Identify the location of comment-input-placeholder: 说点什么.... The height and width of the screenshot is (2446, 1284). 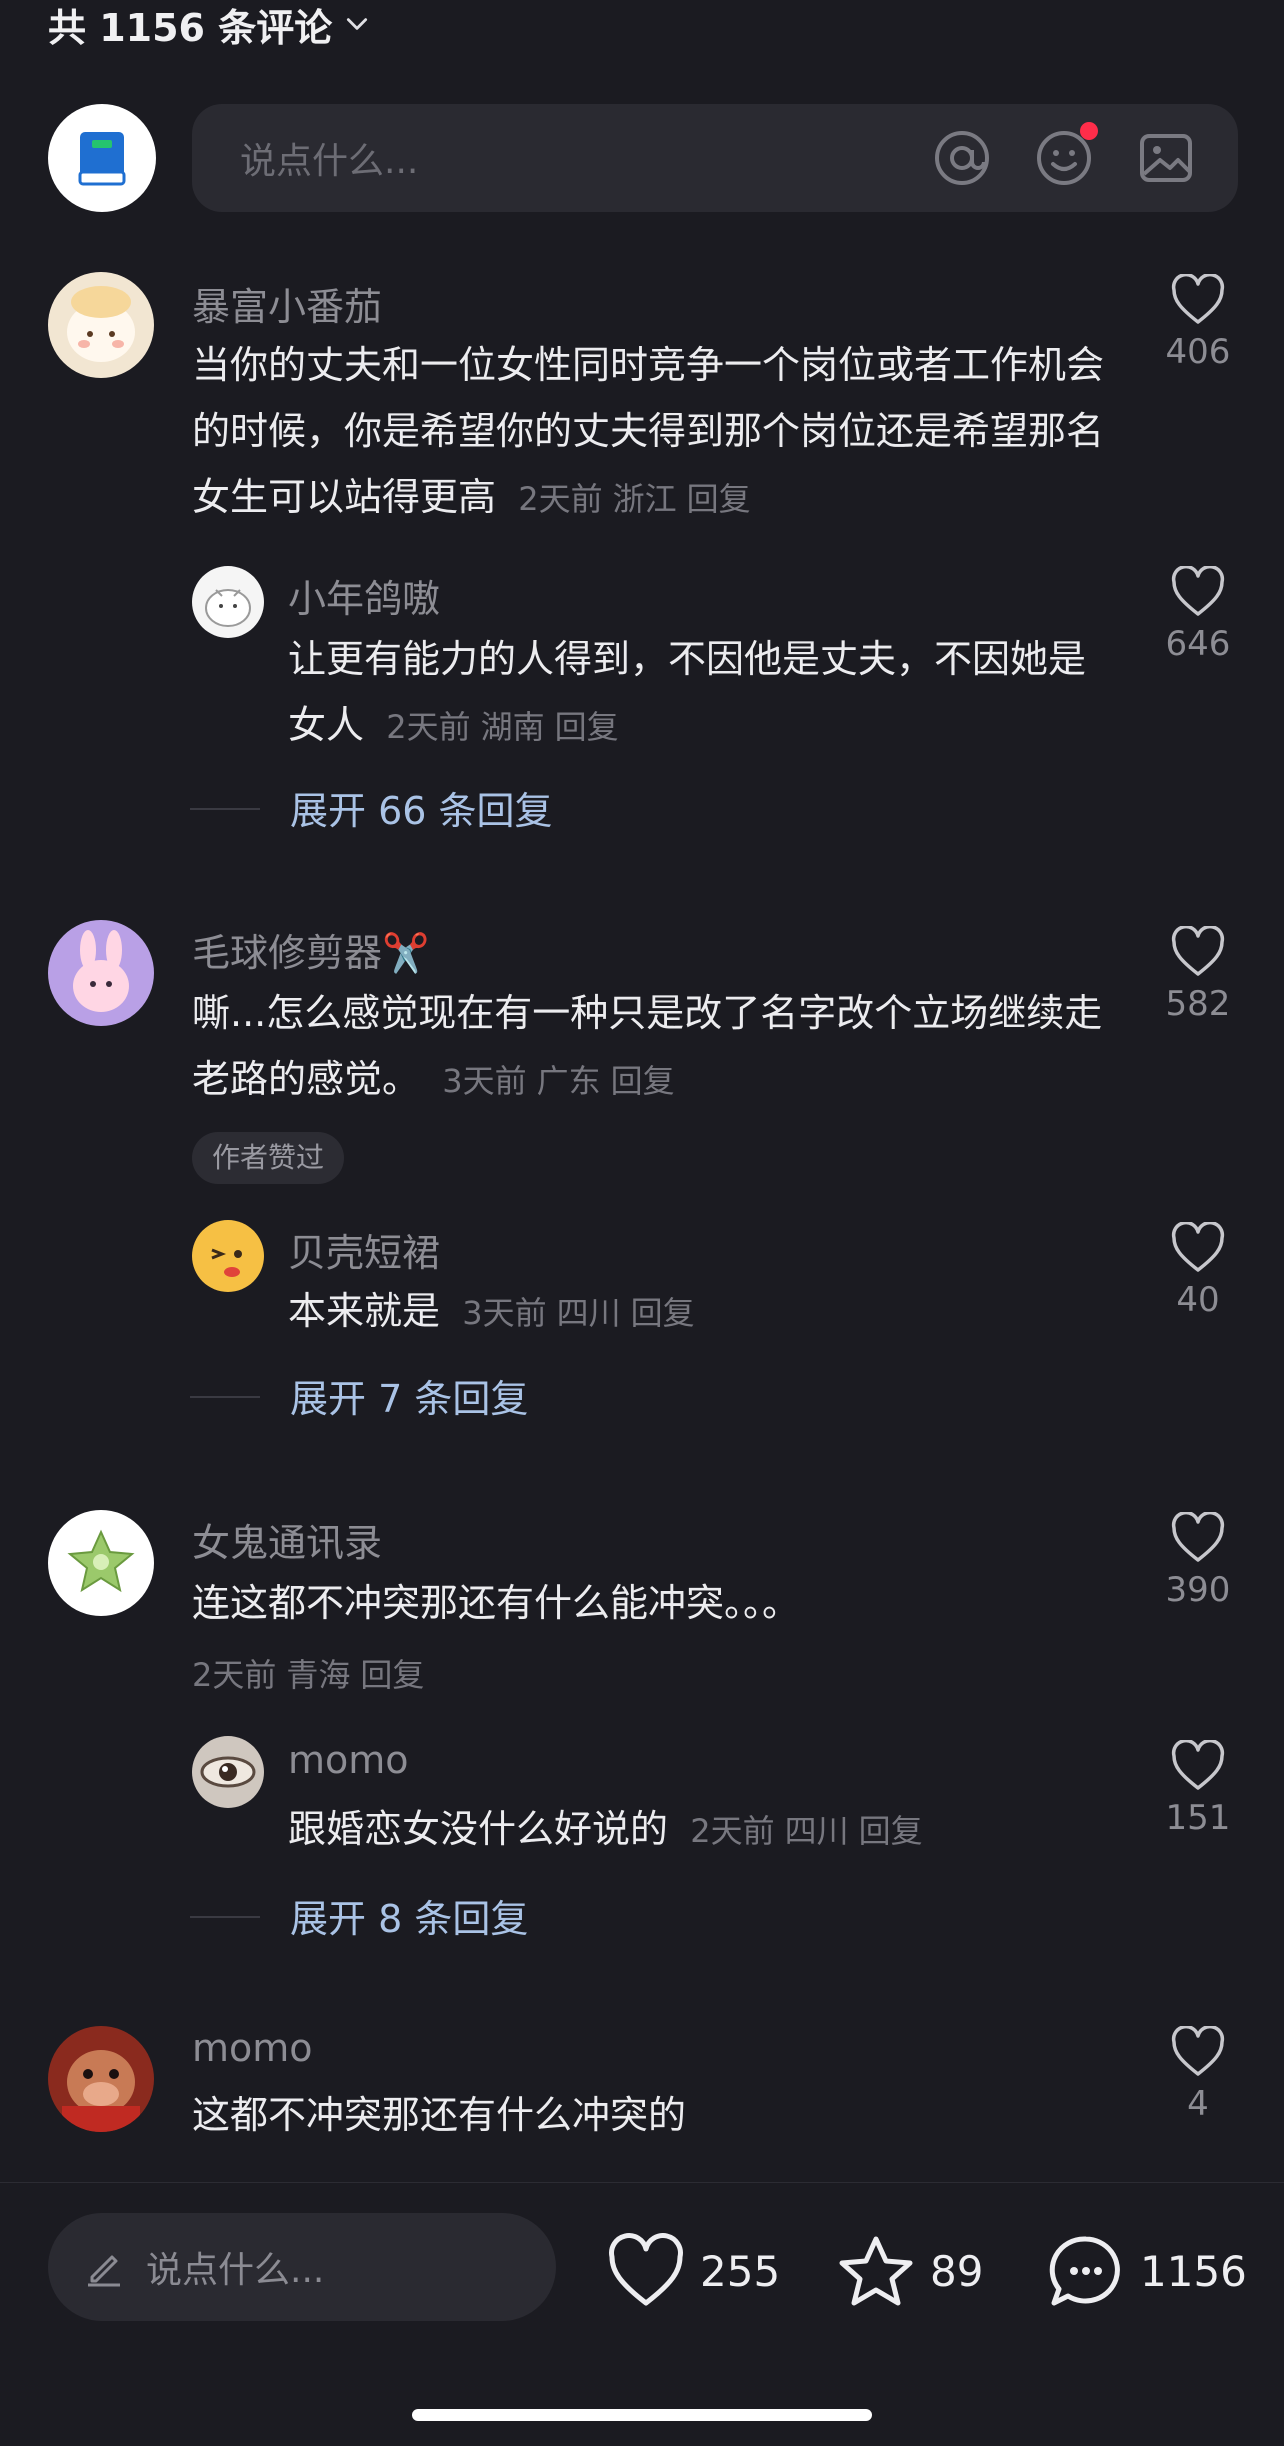
(329, 161).